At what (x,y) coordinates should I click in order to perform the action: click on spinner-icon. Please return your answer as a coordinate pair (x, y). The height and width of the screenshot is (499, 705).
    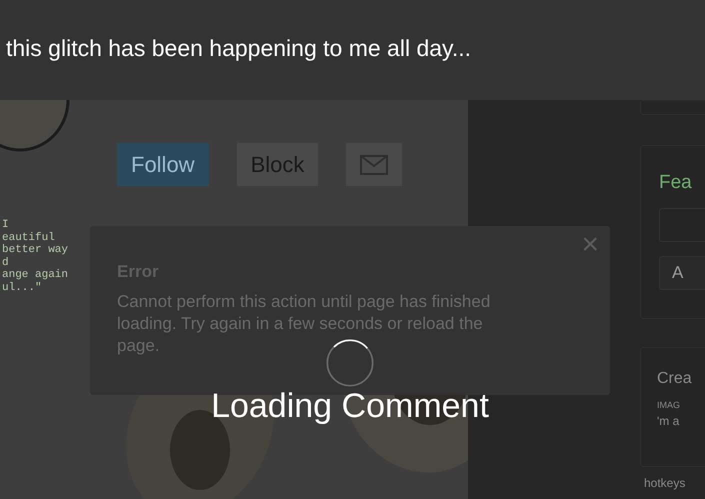
    Looking at the image, I should click on (350, 363).